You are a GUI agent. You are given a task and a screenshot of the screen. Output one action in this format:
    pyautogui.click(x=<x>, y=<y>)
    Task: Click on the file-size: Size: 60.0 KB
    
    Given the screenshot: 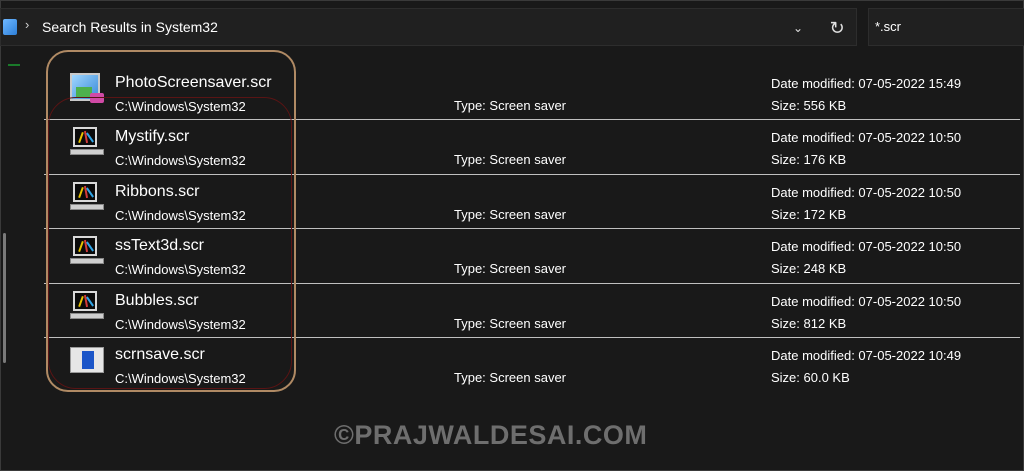 What is the action you would take?
    pyautogui.click(x=810, y=377)
    